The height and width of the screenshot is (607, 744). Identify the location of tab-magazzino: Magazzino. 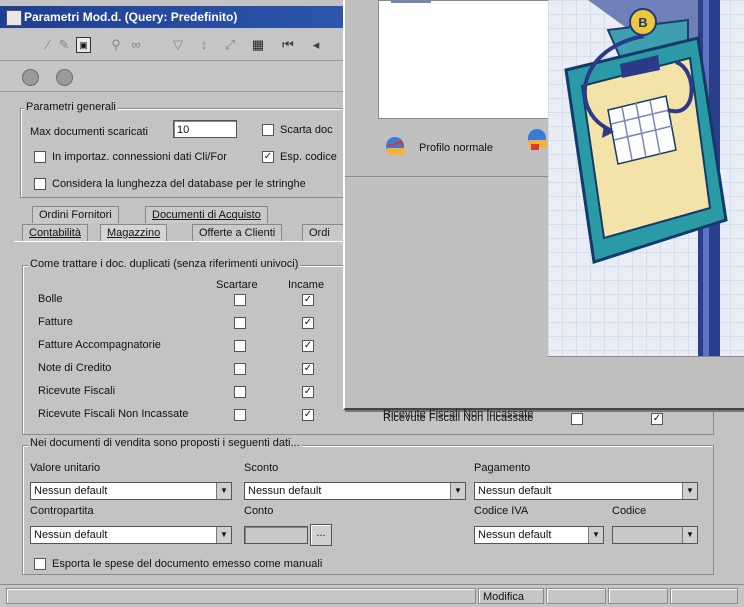
(134, 232).